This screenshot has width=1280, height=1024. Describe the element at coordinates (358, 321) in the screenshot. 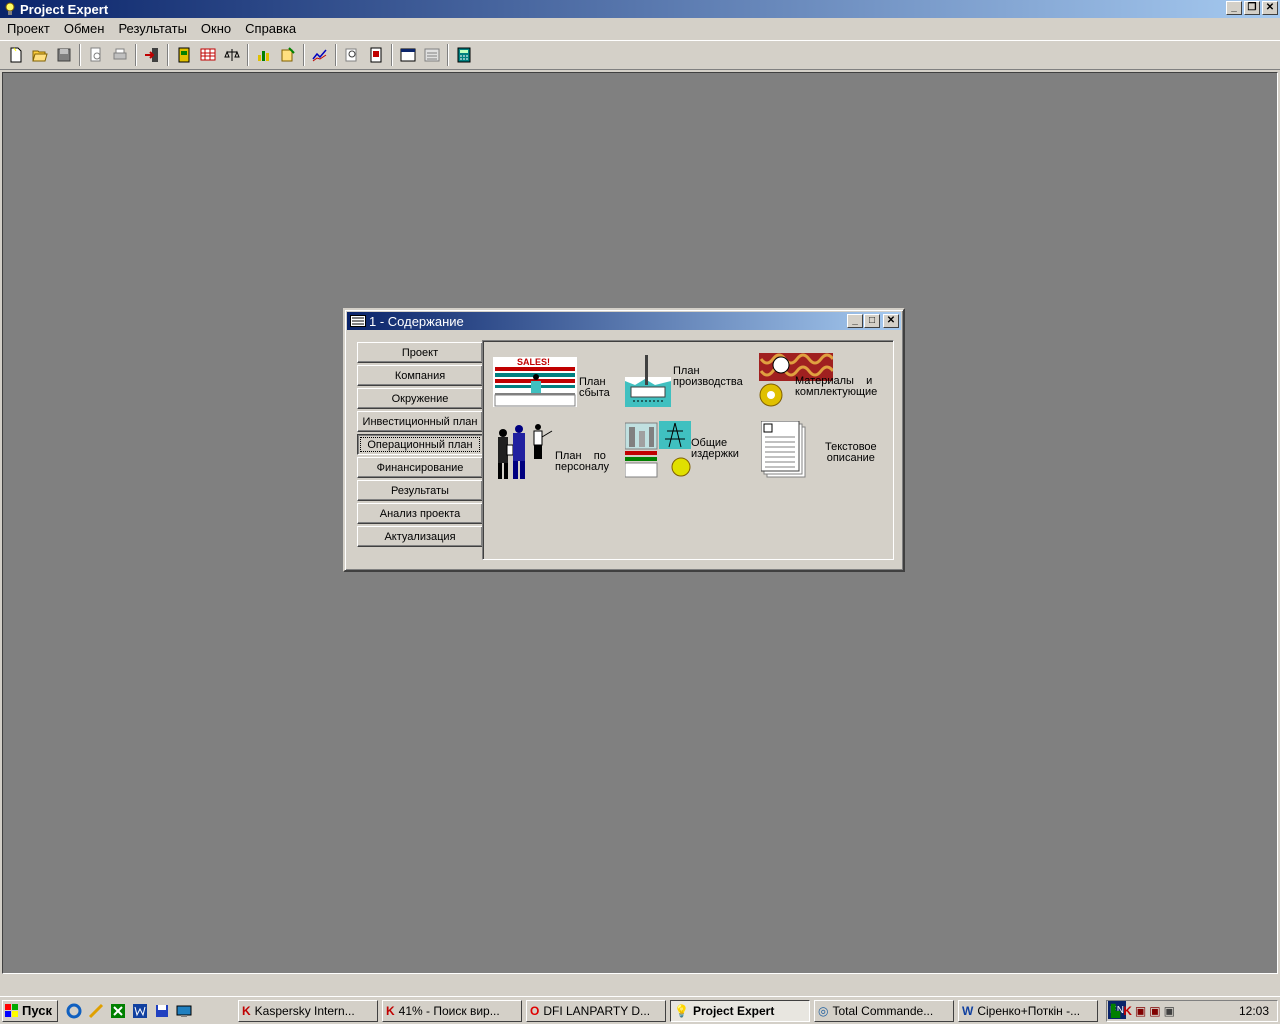

I see `window-list-icon` at that location.